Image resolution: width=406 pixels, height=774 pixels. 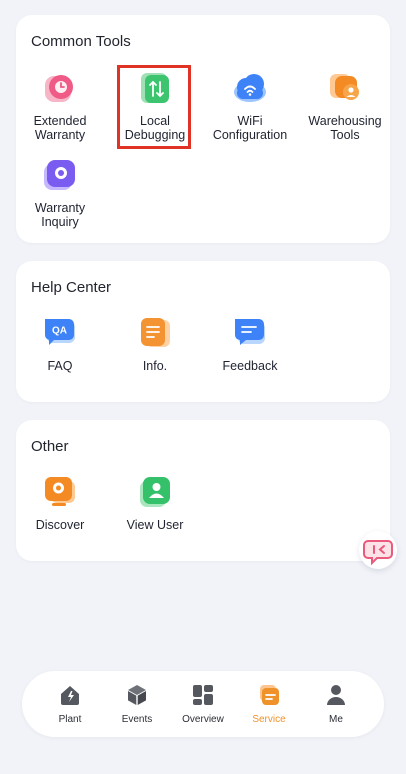 What do you see at coordinates (203, 695) in the screenshot?
I see `overview-grid-icon` at bounding box center [203, 695].